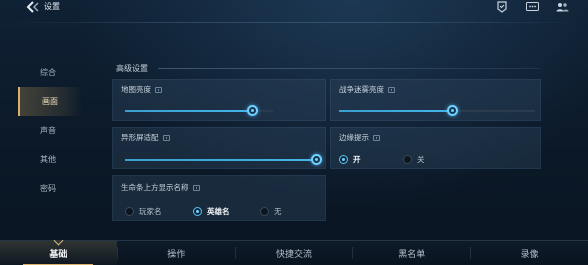 Image resolution: width=588 pixels, height=265 pixels. I want to click on map-brightness-label: 地图亮度, so click(136, 89).